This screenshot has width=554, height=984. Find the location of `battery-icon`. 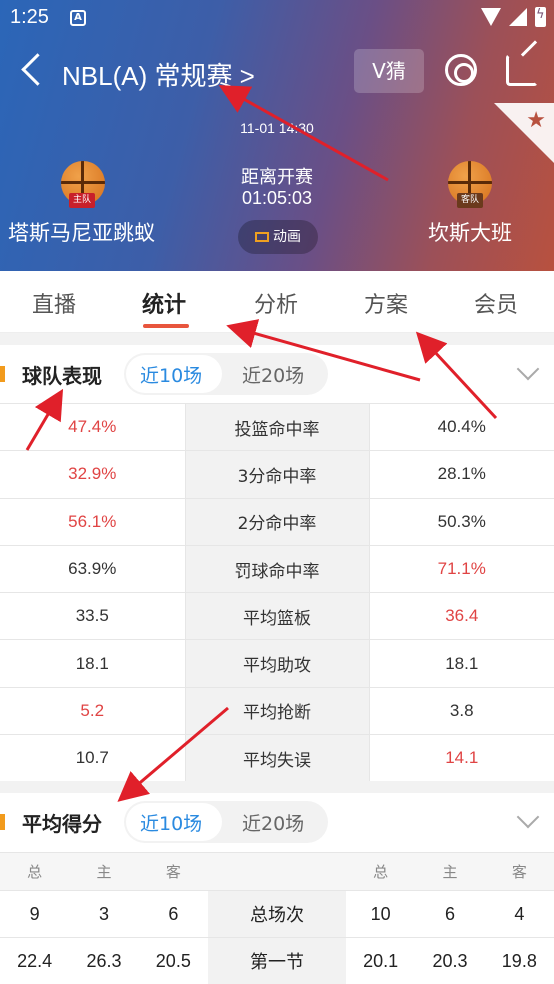

battery-icon is located at coordinates (540, 17).